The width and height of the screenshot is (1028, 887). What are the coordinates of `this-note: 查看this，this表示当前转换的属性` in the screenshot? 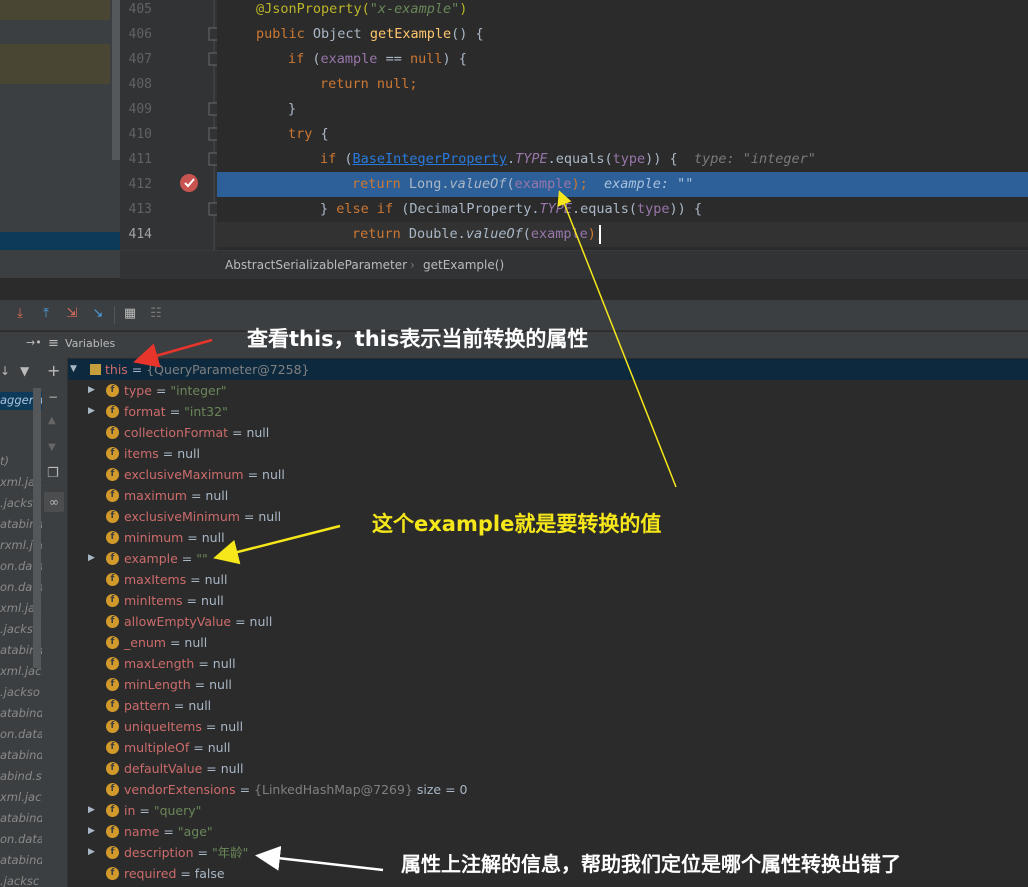 It's located at (418, 339).